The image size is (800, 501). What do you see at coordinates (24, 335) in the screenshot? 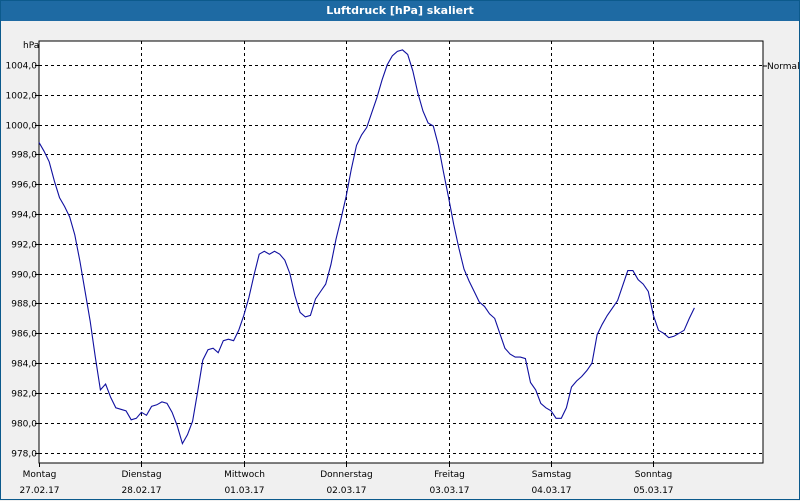
I see `y-tick-label: 986,0` at bounding box center [24, 335].